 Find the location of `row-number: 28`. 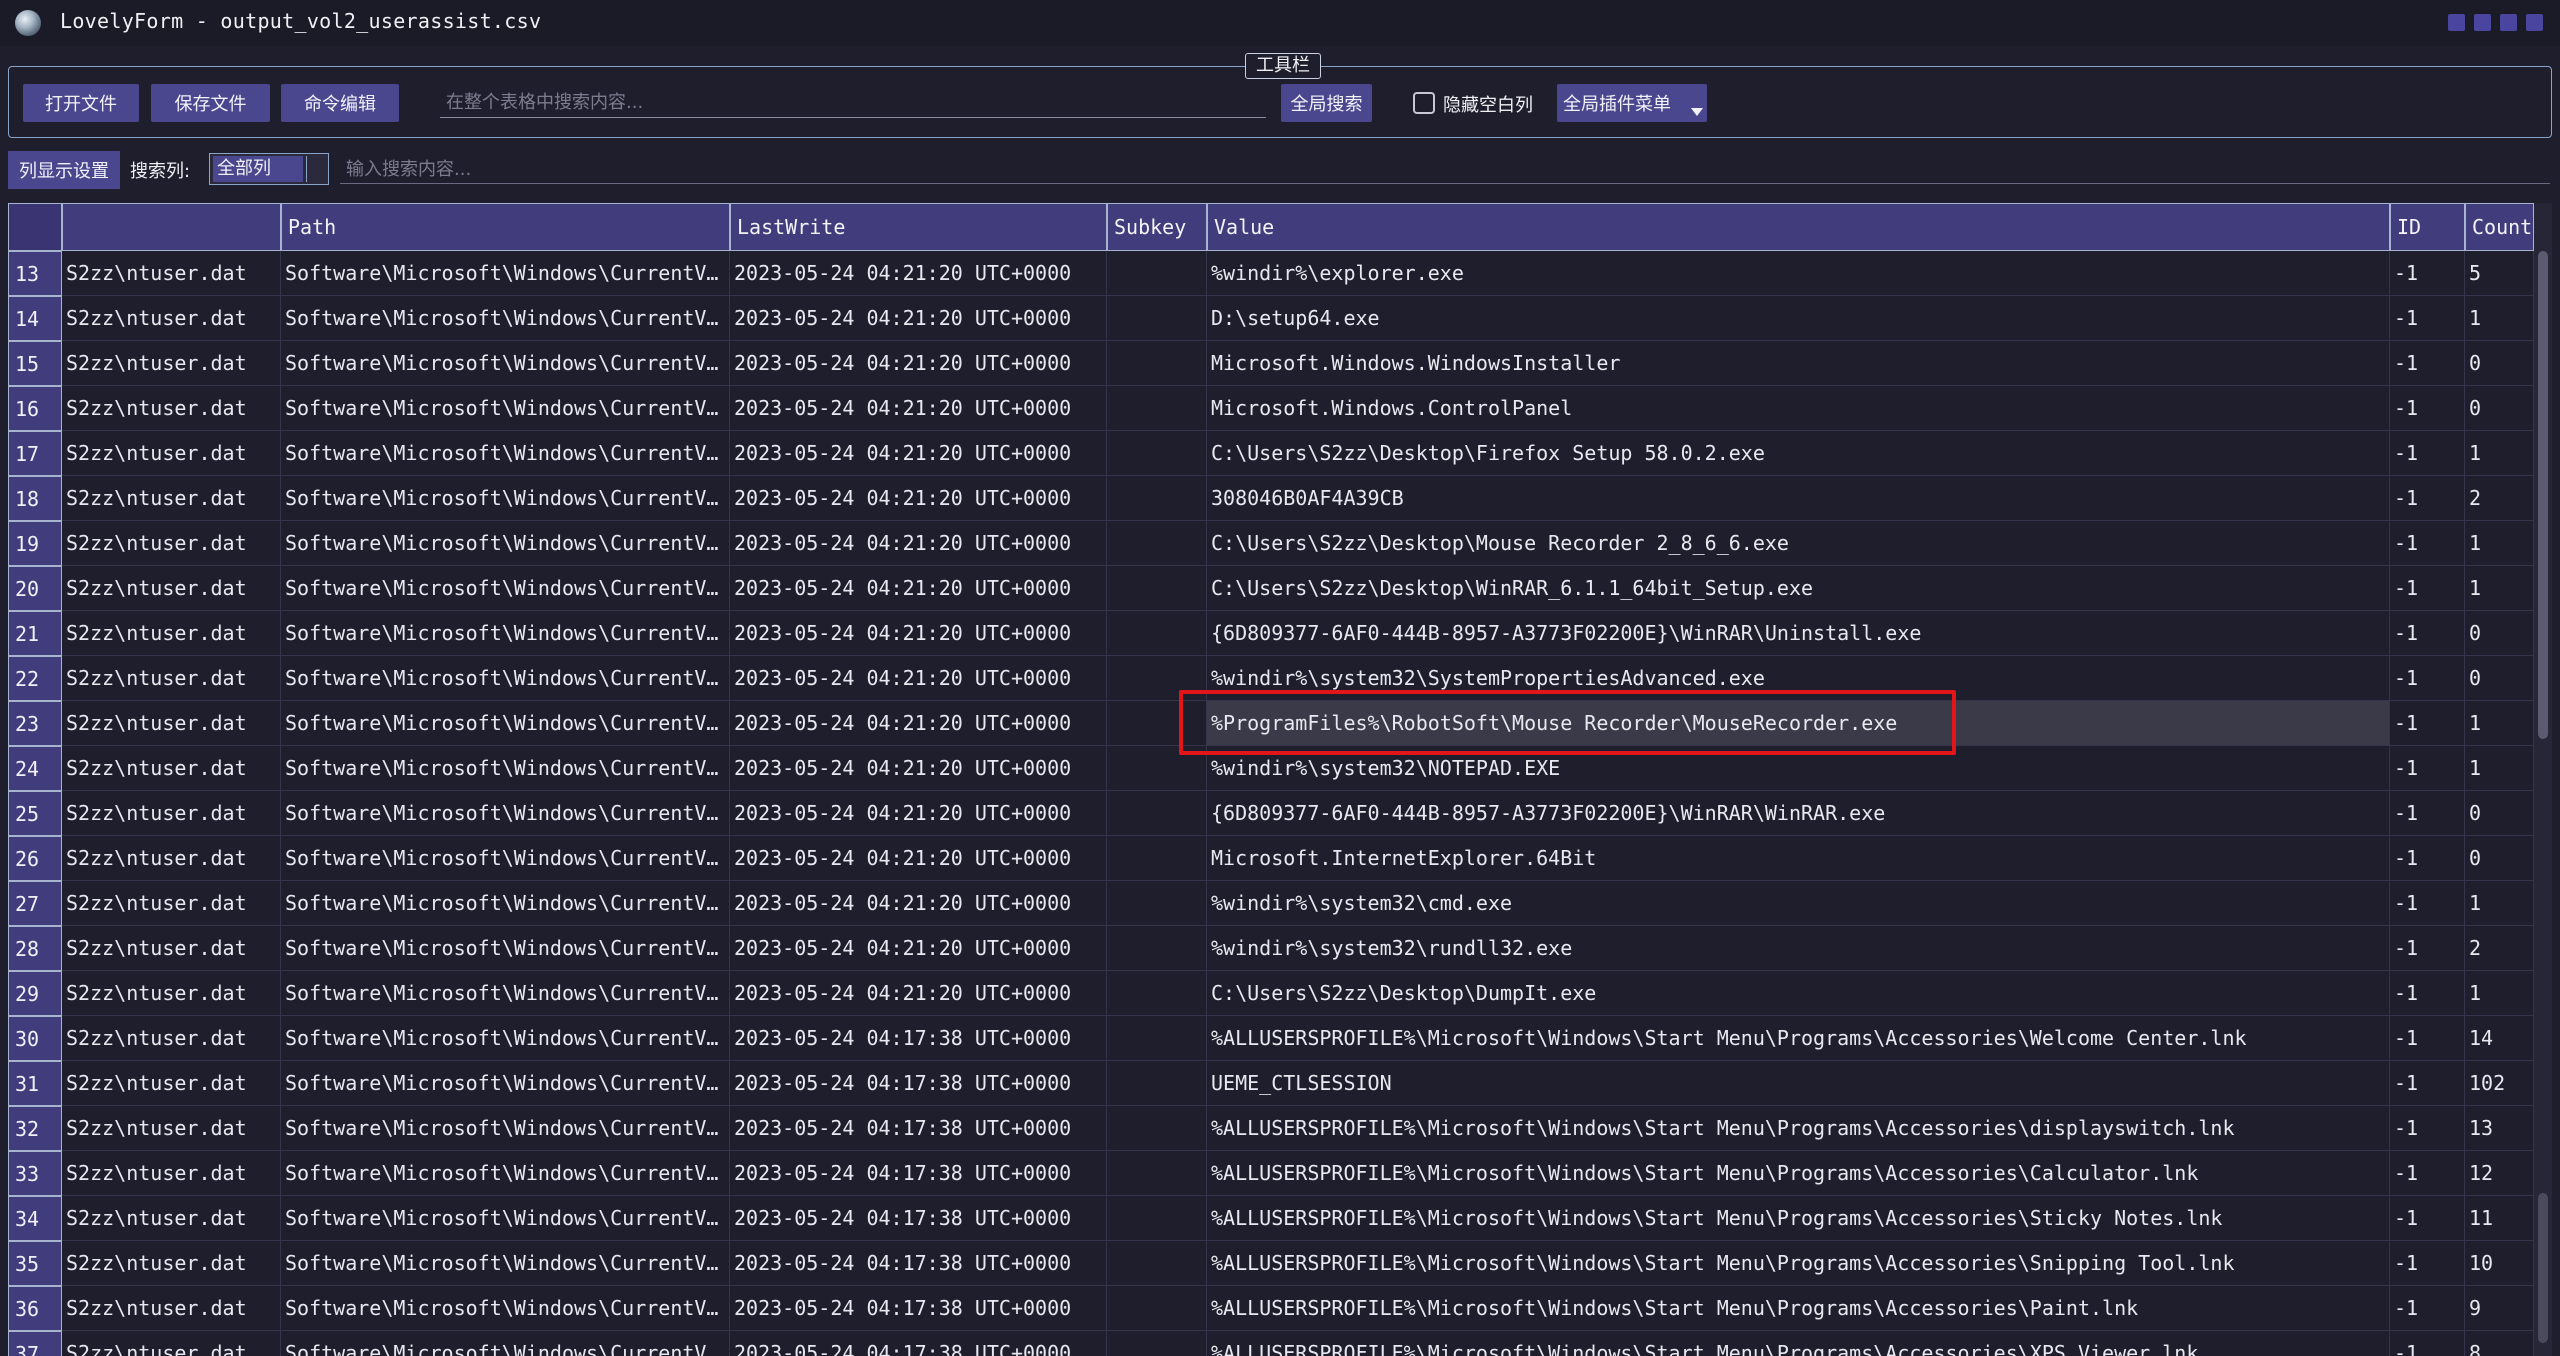

row-number: 28 is located at coordinates (35, 948).